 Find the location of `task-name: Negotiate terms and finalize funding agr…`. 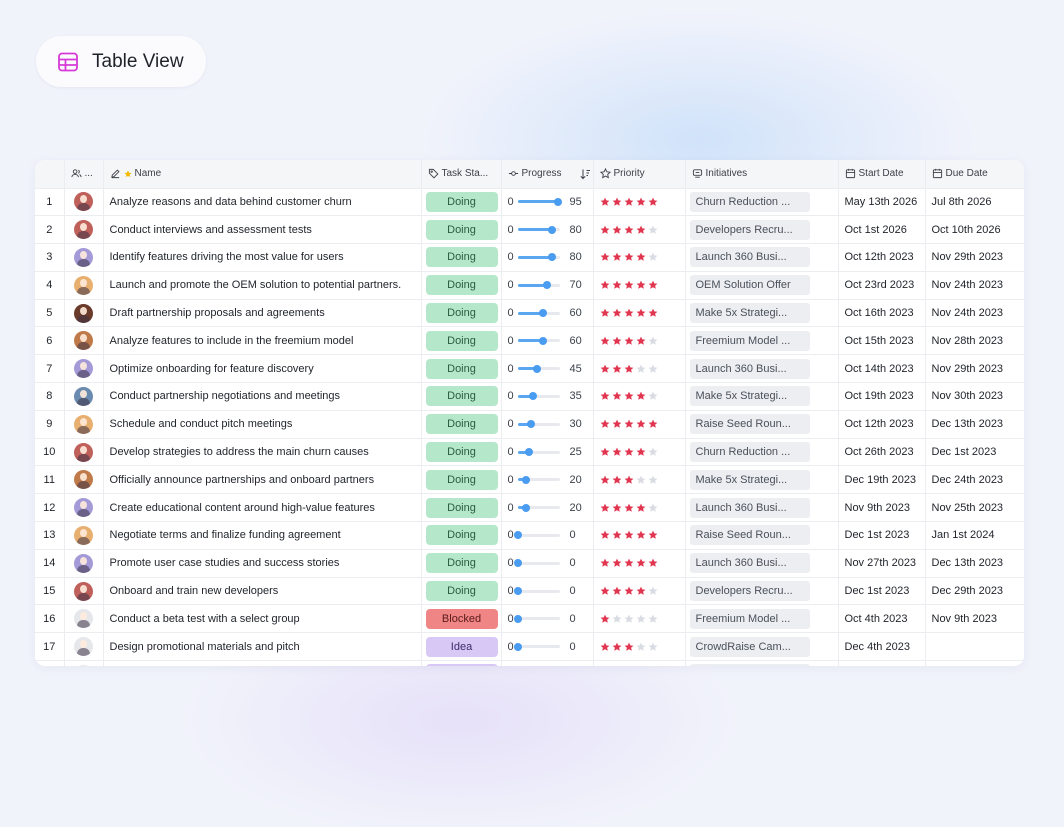

task-name: Negotiate terms and finalize funding agr… is located at coordinates (262, 535).